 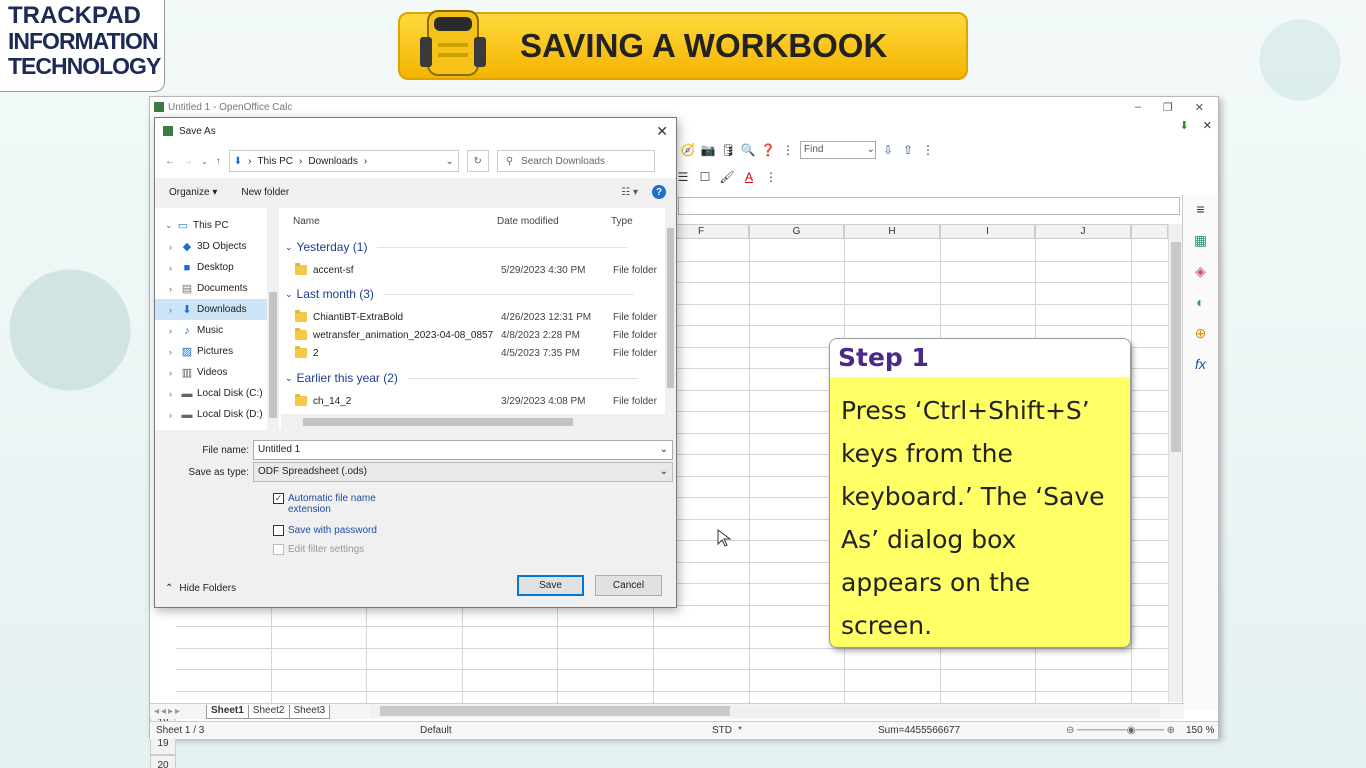 I want to click on tree-item-documents: › ▤ Documents, so click(x=211, y=288).